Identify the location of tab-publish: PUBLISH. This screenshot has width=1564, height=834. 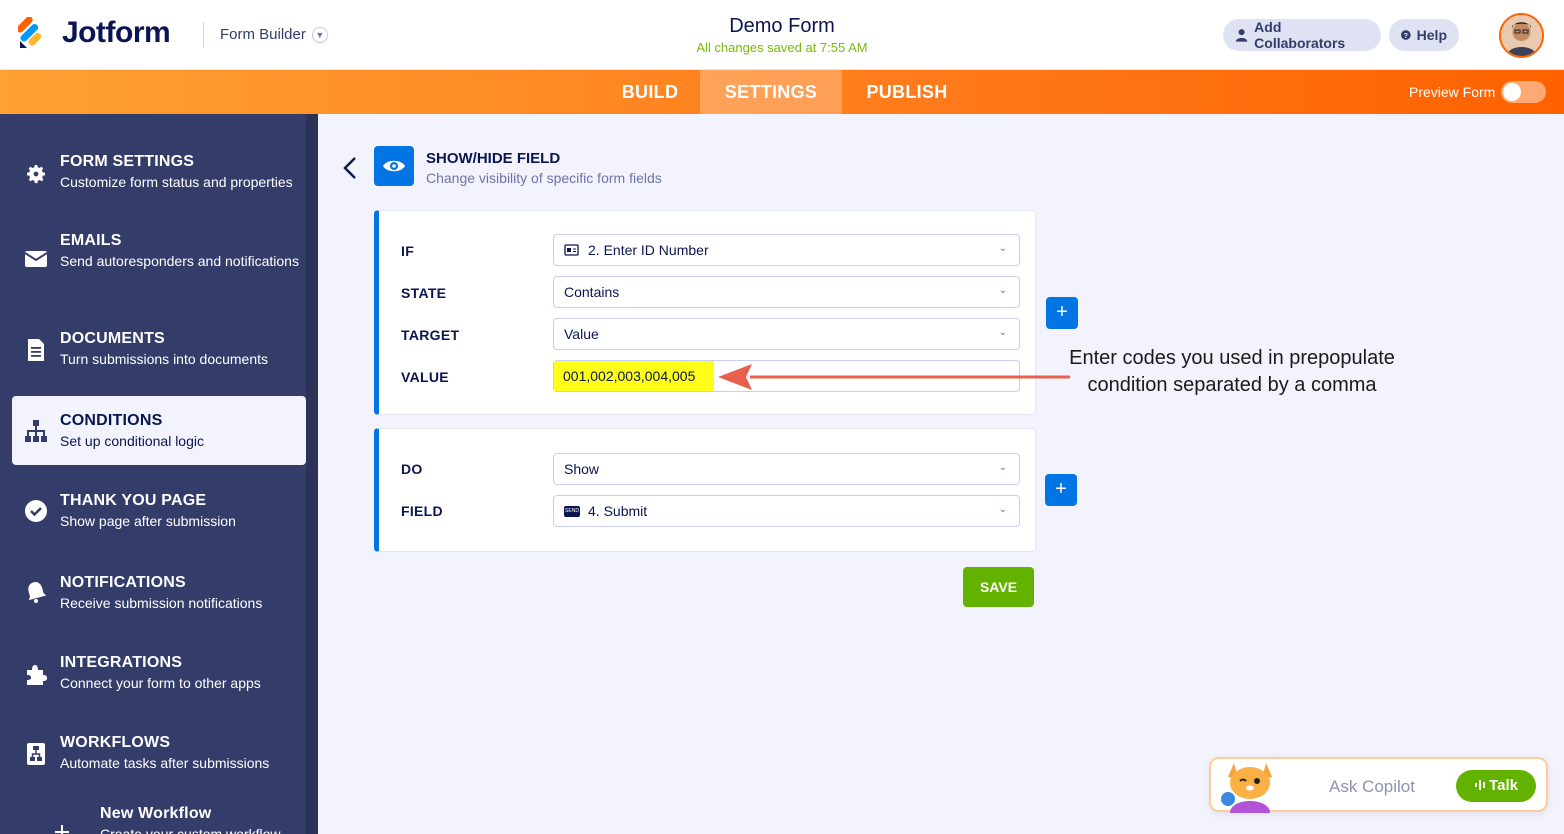
(907, 92).